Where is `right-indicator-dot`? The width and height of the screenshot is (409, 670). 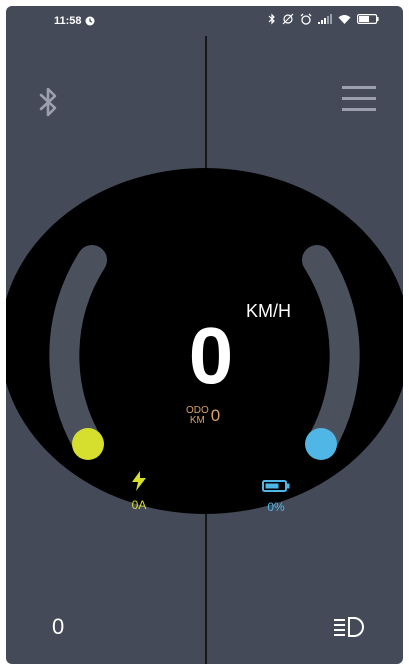 right-indicator-dot is located at coordinates (321, 444).